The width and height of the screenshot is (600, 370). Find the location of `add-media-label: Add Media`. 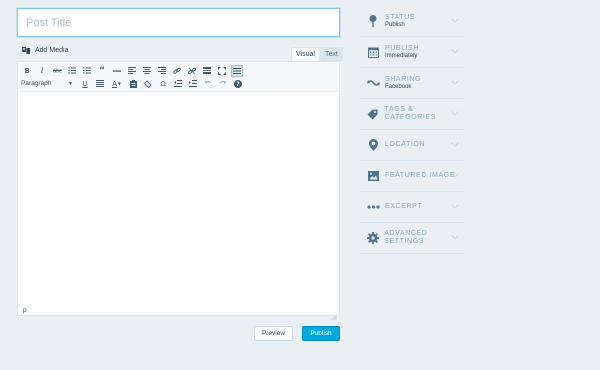

add-media-label: Add Media is located at coordinates (52, 50).